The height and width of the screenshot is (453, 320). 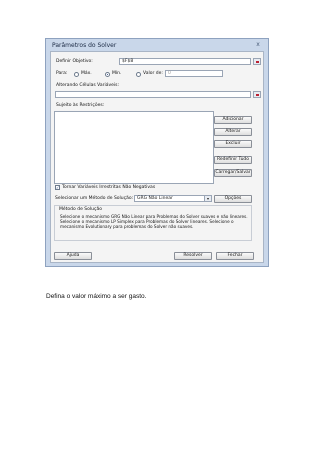 I want to click on close-button: Fechar, so click(x=235, y=256).